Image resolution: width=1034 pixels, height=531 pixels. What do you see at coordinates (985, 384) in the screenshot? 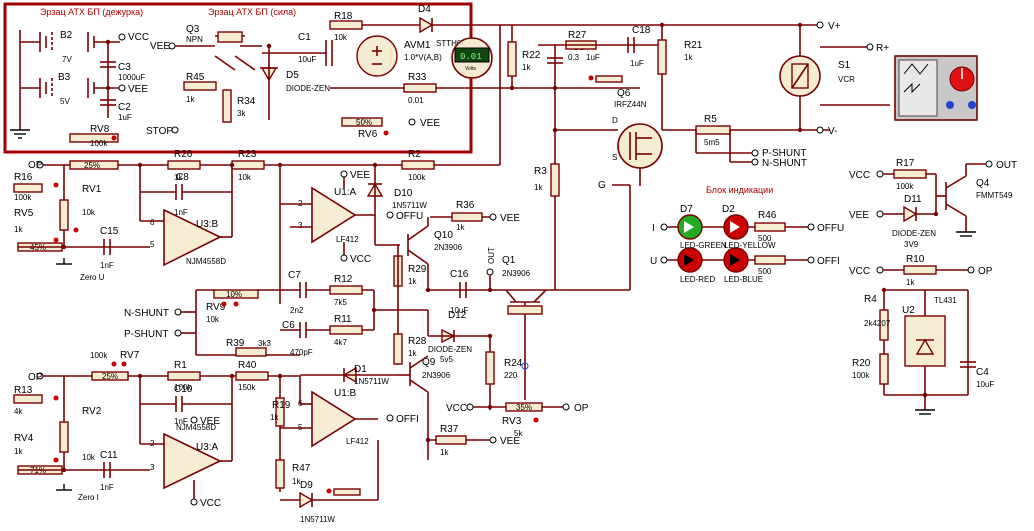
I see `c4-value: 10uF` at bounding box center [985, 384].